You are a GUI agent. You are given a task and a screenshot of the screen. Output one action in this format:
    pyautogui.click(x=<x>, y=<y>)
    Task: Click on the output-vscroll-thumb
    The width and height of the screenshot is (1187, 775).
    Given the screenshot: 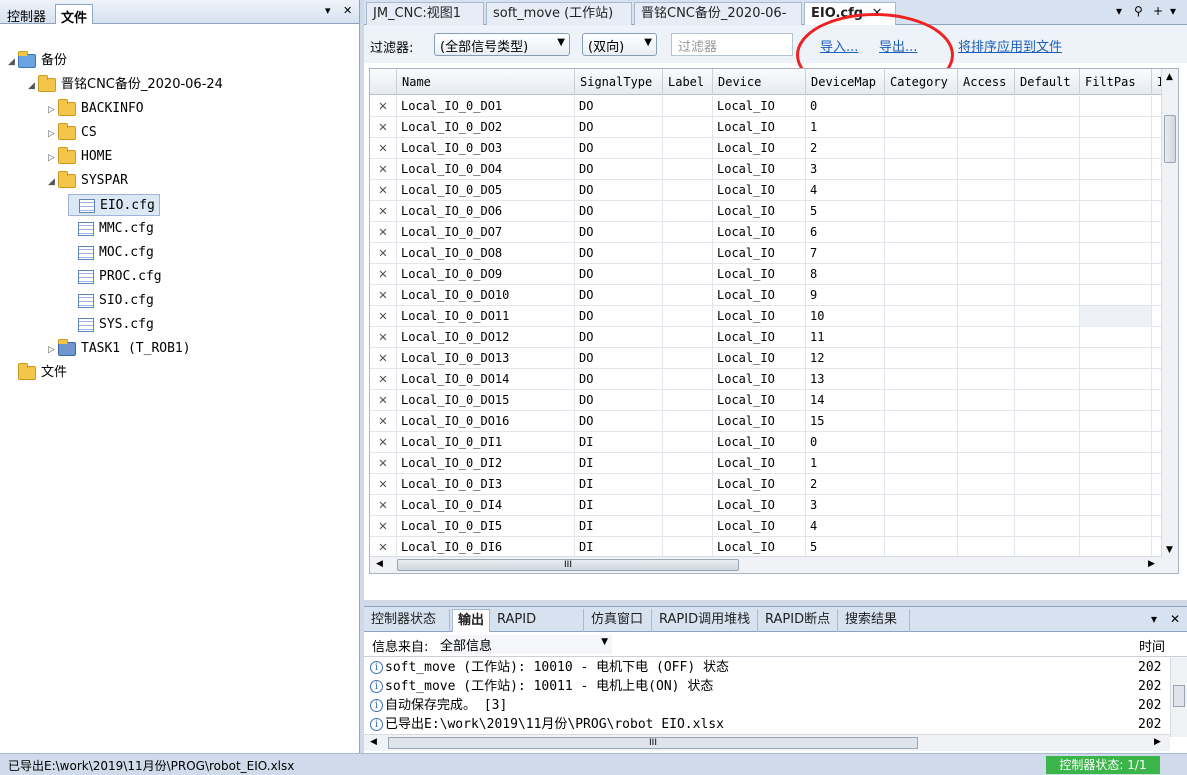 What is the action you would take?
    pyautogui.click(x=1179, y=696)
    